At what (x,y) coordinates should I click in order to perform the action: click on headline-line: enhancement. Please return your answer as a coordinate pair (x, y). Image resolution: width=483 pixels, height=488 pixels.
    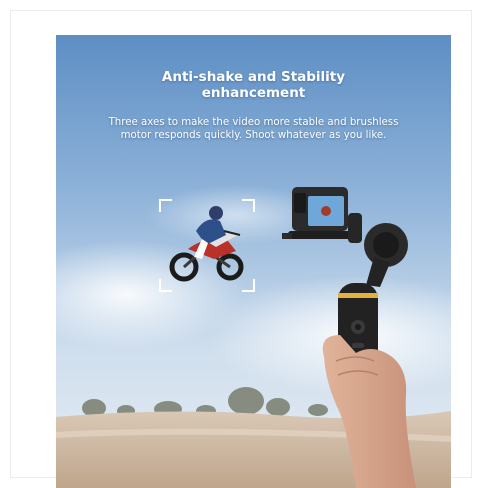
    Looking at the image, I should click on (253, 93).